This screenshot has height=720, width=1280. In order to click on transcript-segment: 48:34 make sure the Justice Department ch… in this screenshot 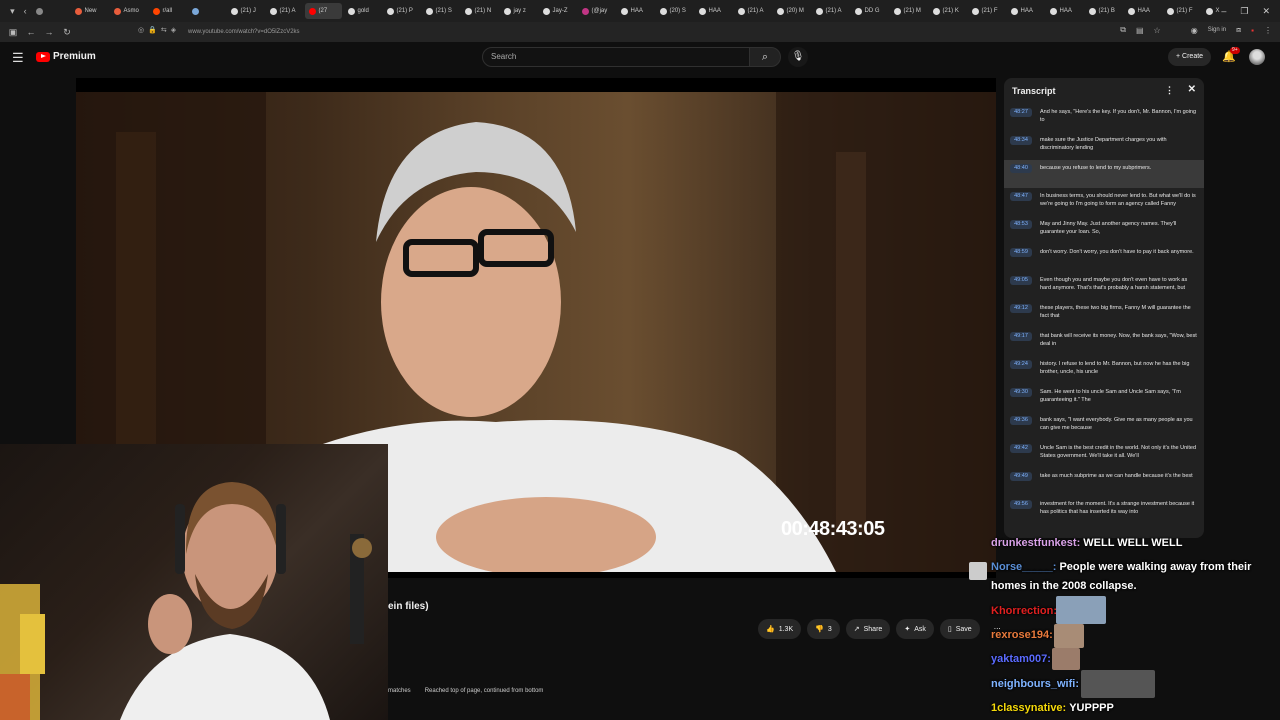, I will do `click(1104, 146)`.